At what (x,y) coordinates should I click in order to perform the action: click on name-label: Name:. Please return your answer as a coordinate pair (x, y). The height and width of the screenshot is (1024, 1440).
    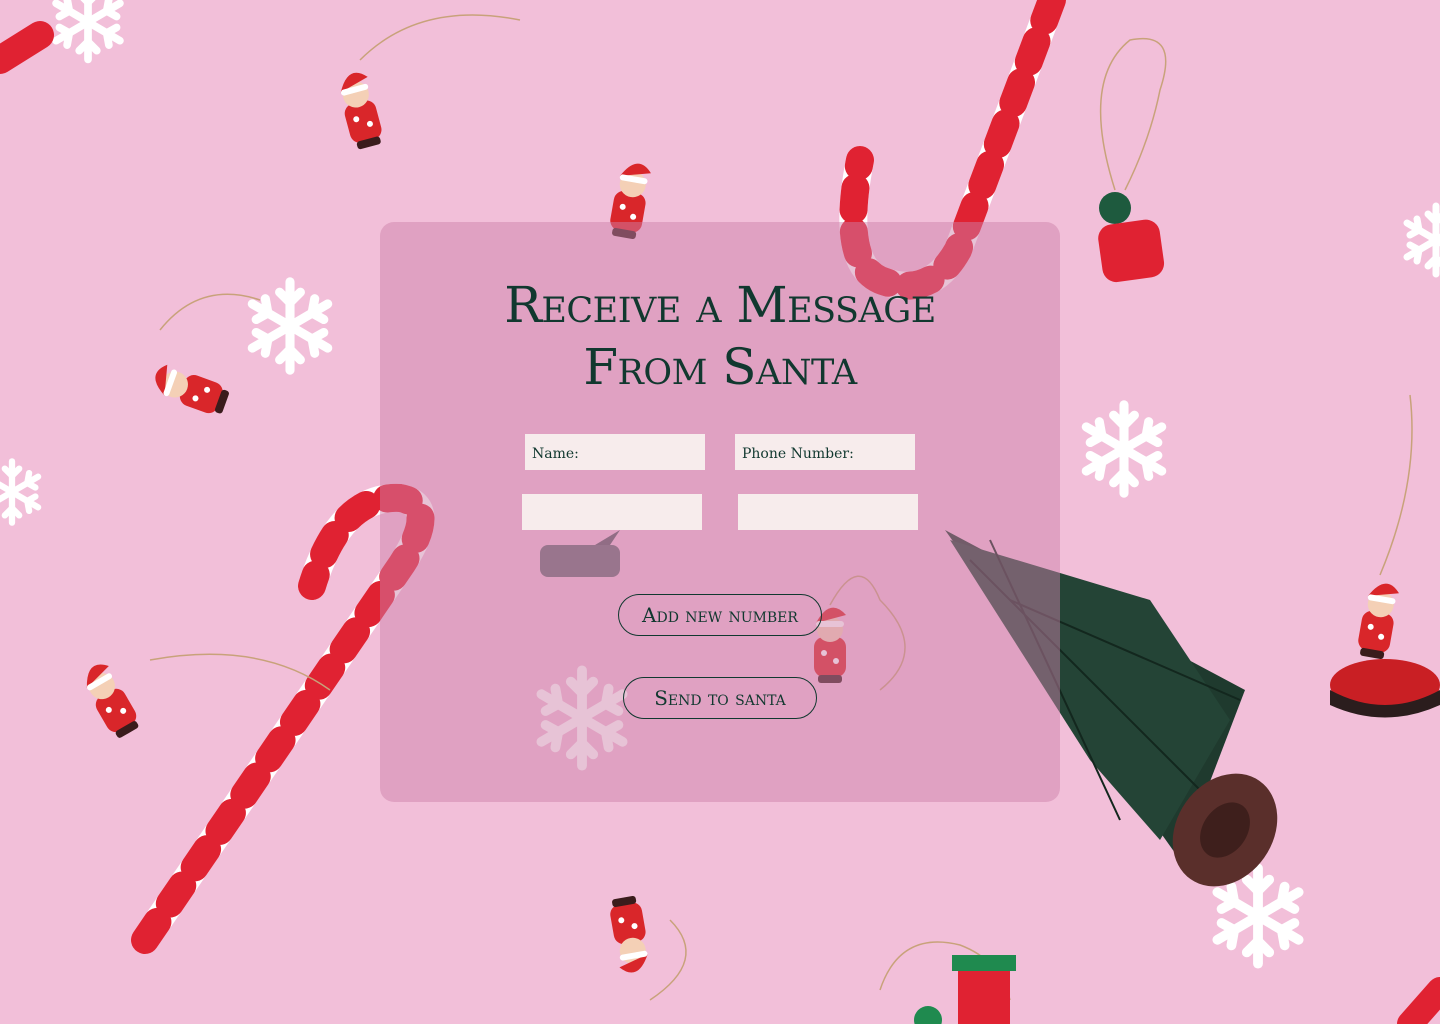
    Looking at the image, I should click on (615, 452).